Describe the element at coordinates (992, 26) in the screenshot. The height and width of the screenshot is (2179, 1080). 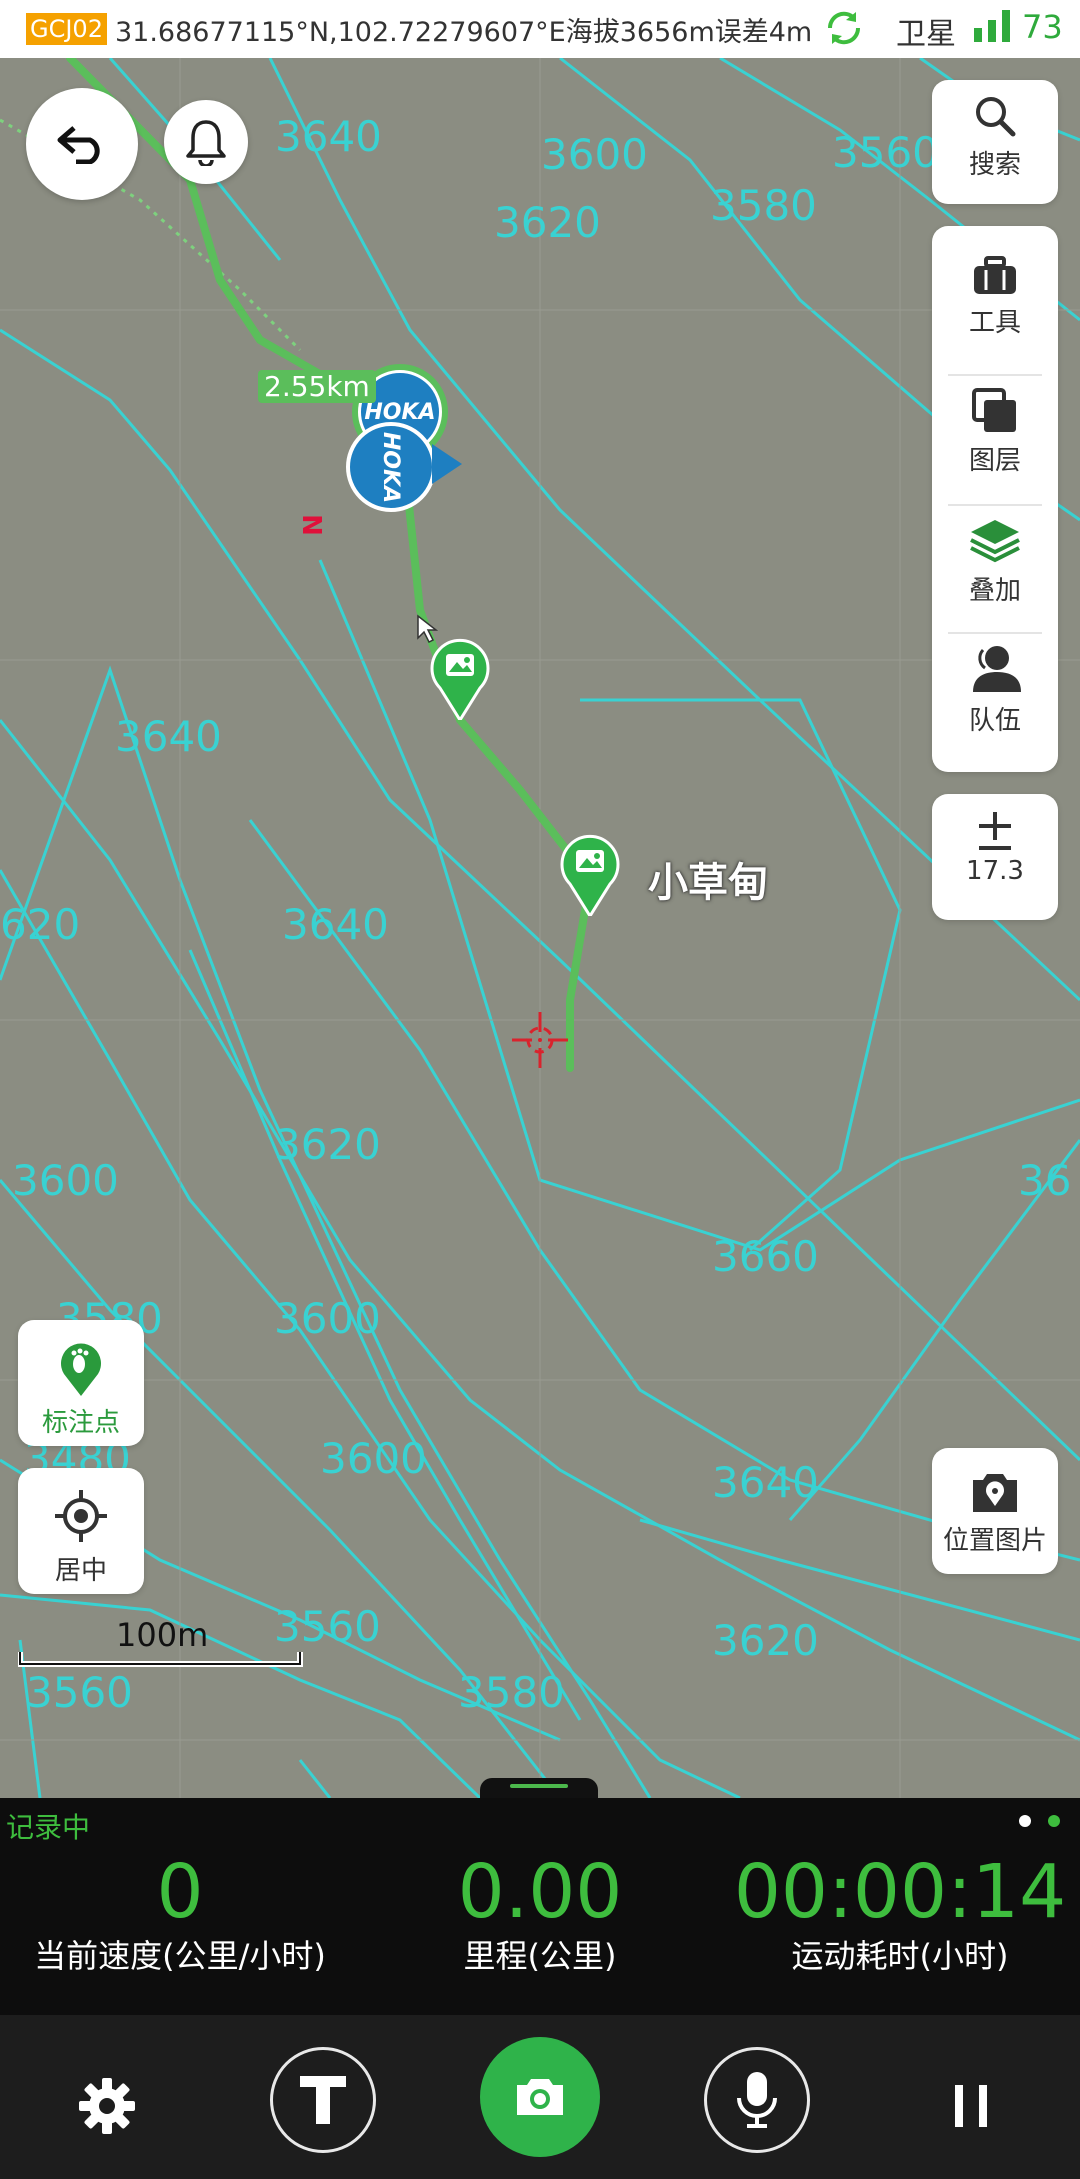
I see `signal-bars-icon` at that location.